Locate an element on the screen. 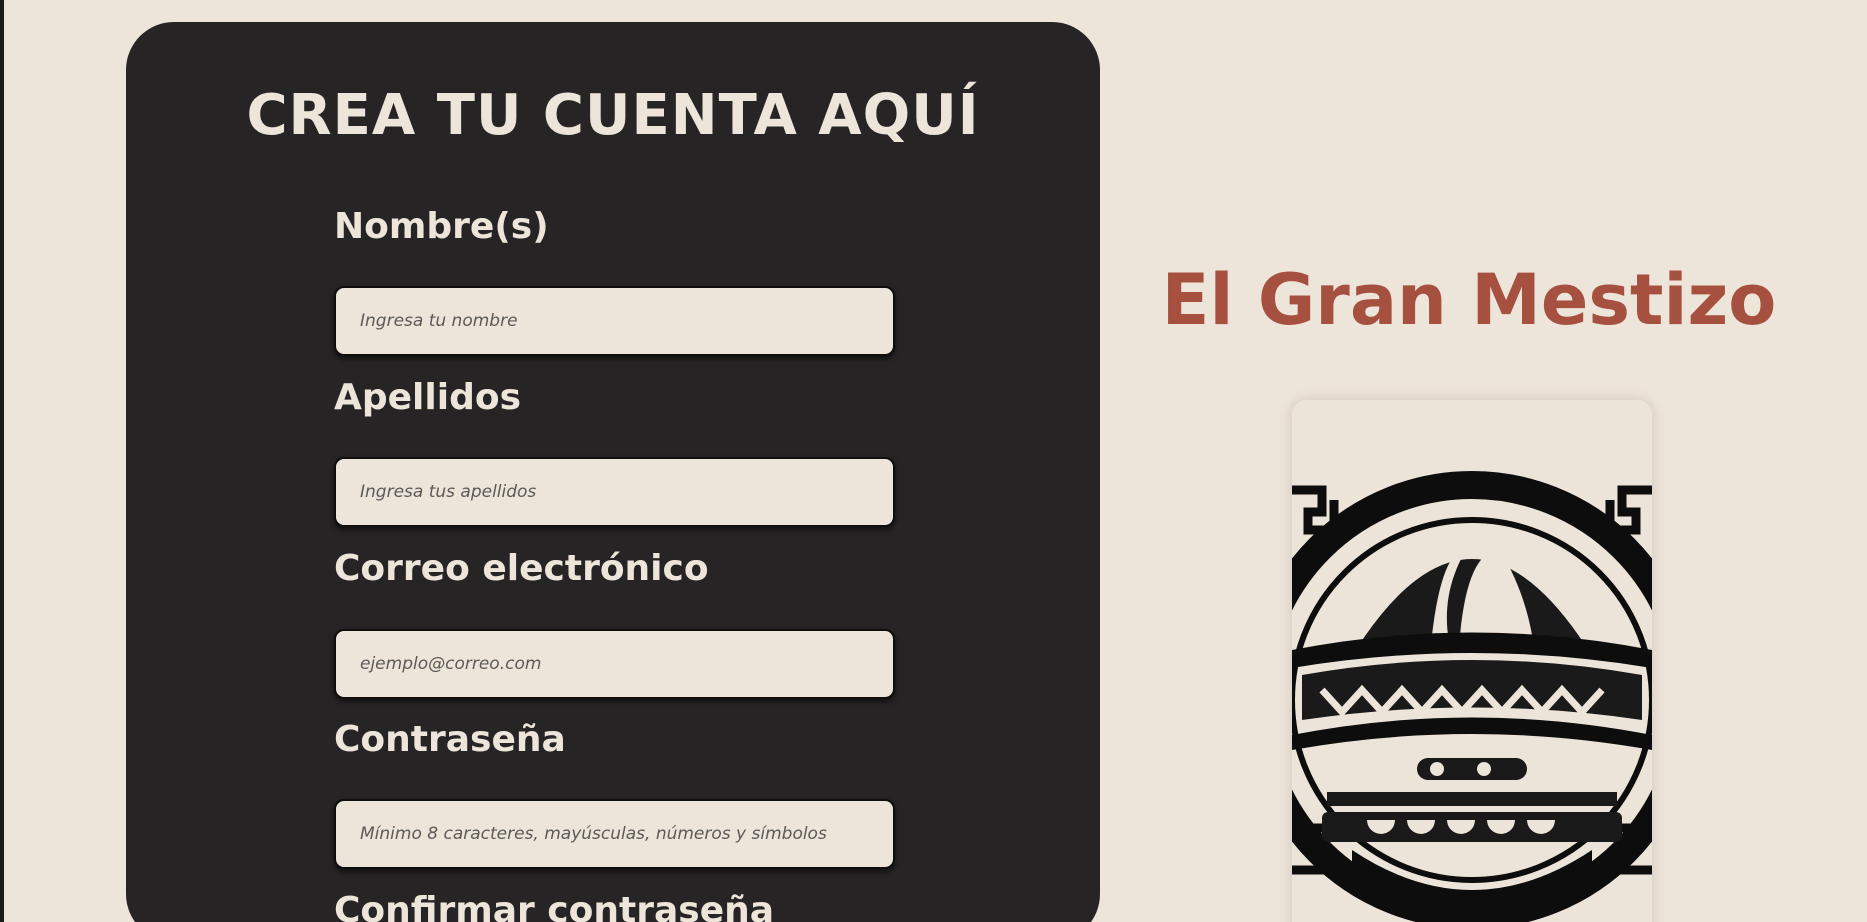  password-label: Contraseña is located at coordinates (450, 739).